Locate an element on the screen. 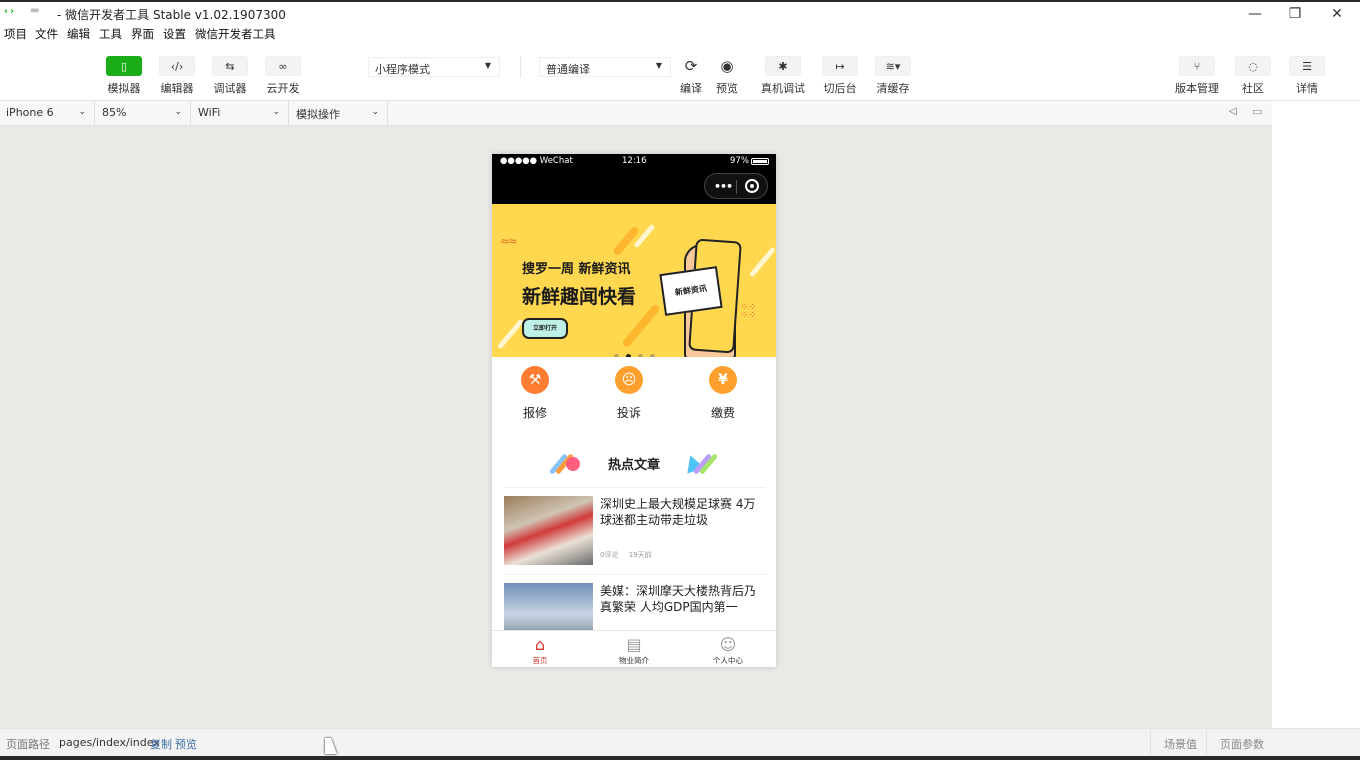 This screenshot has height=760, width=1360. face-icon: ☹ is located at coordinates (629, 380).